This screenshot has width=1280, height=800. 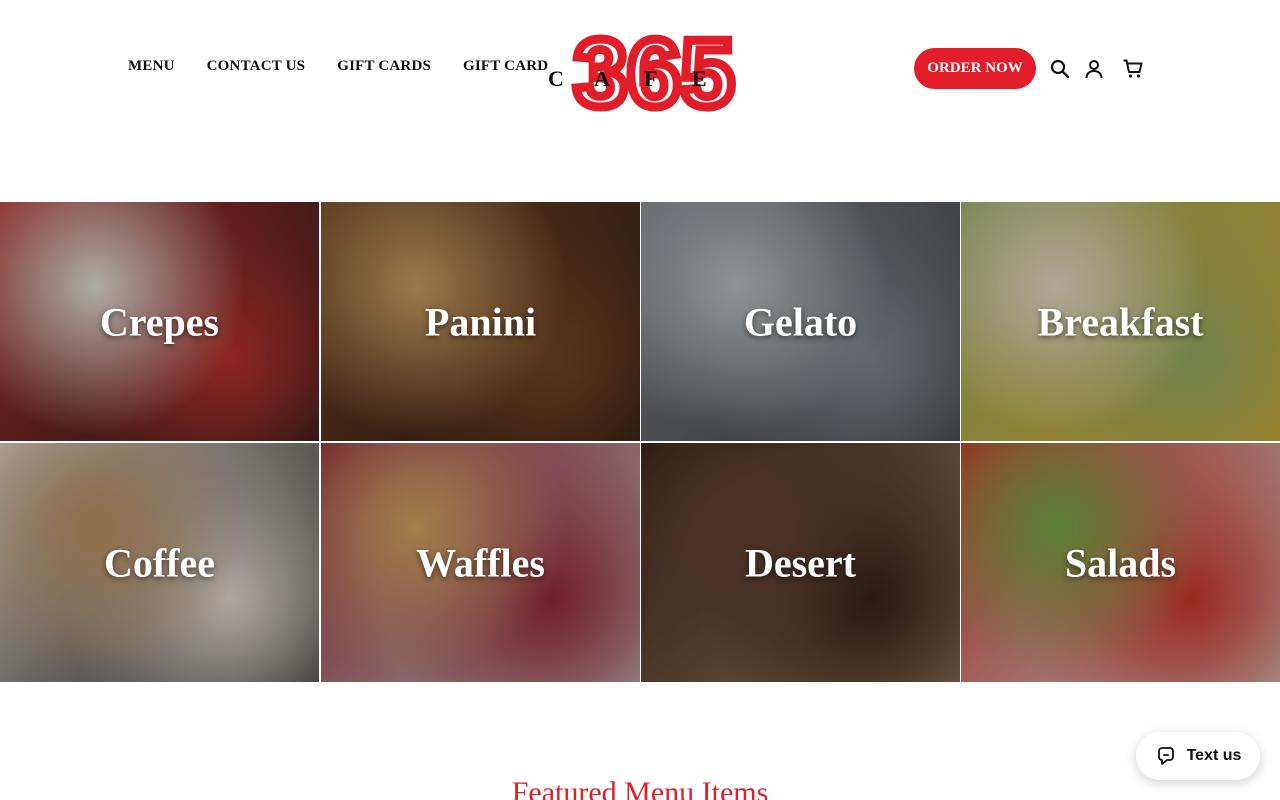 I want to click on category-tile-desert: Desert, so click(x=800, y=562).